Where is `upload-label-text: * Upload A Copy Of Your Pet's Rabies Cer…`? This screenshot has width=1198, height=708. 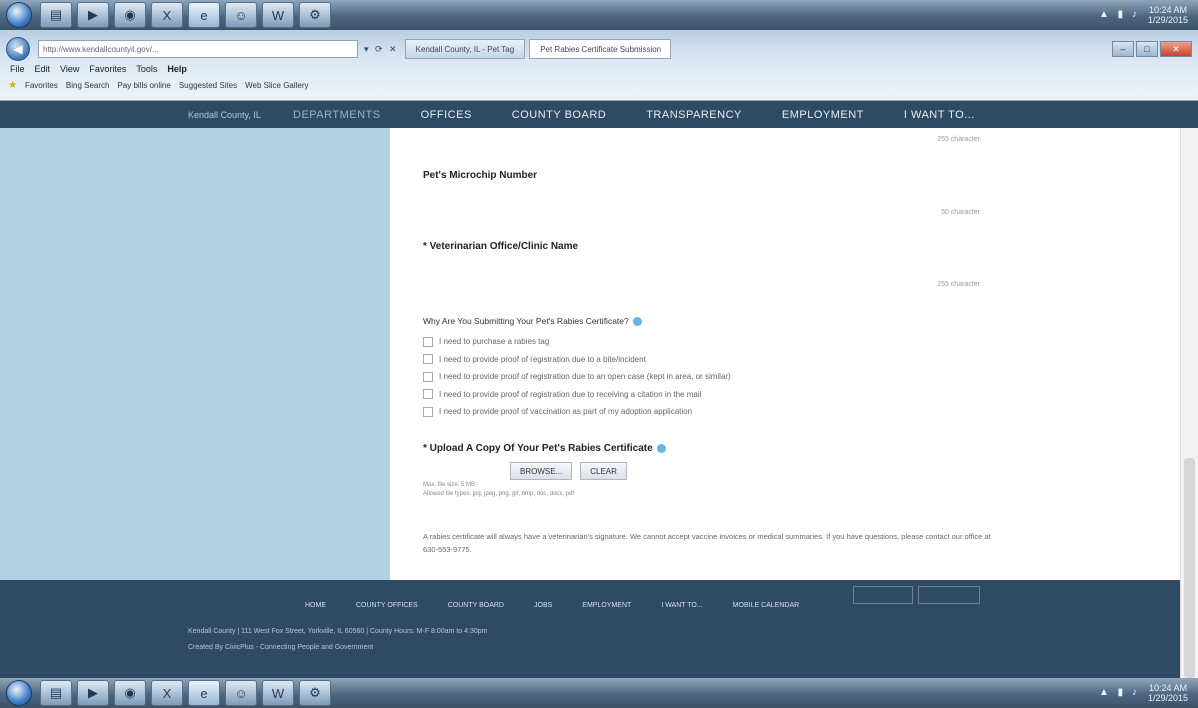
upload-label-text: * Upload A Copy Of Your Pet's Rabies Cer… is located at coordinates (538, 448).